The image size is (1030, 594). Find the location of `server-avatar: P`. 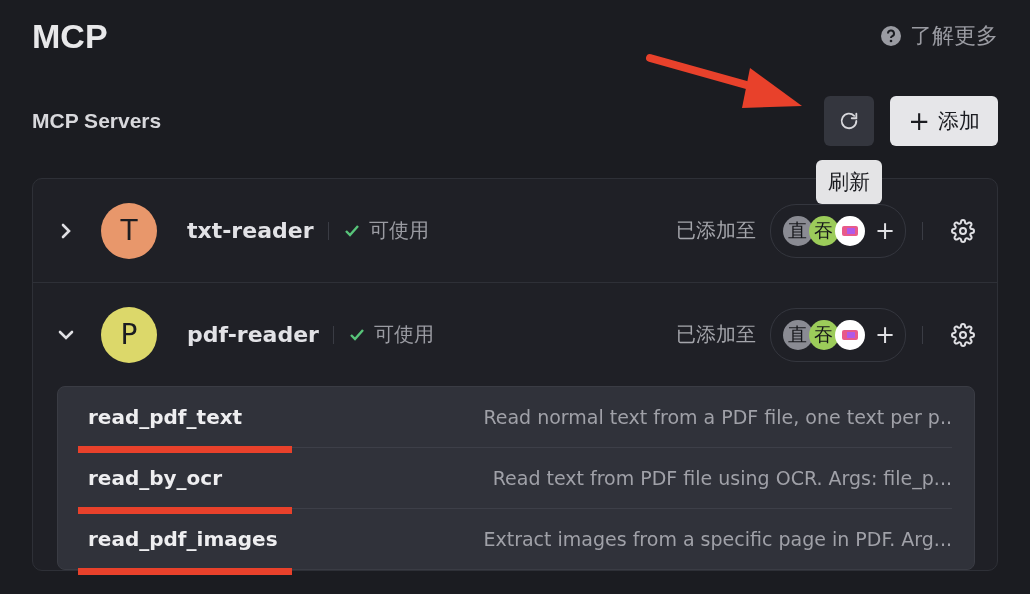

server-avatar: P is located at coordinates (129, 334).